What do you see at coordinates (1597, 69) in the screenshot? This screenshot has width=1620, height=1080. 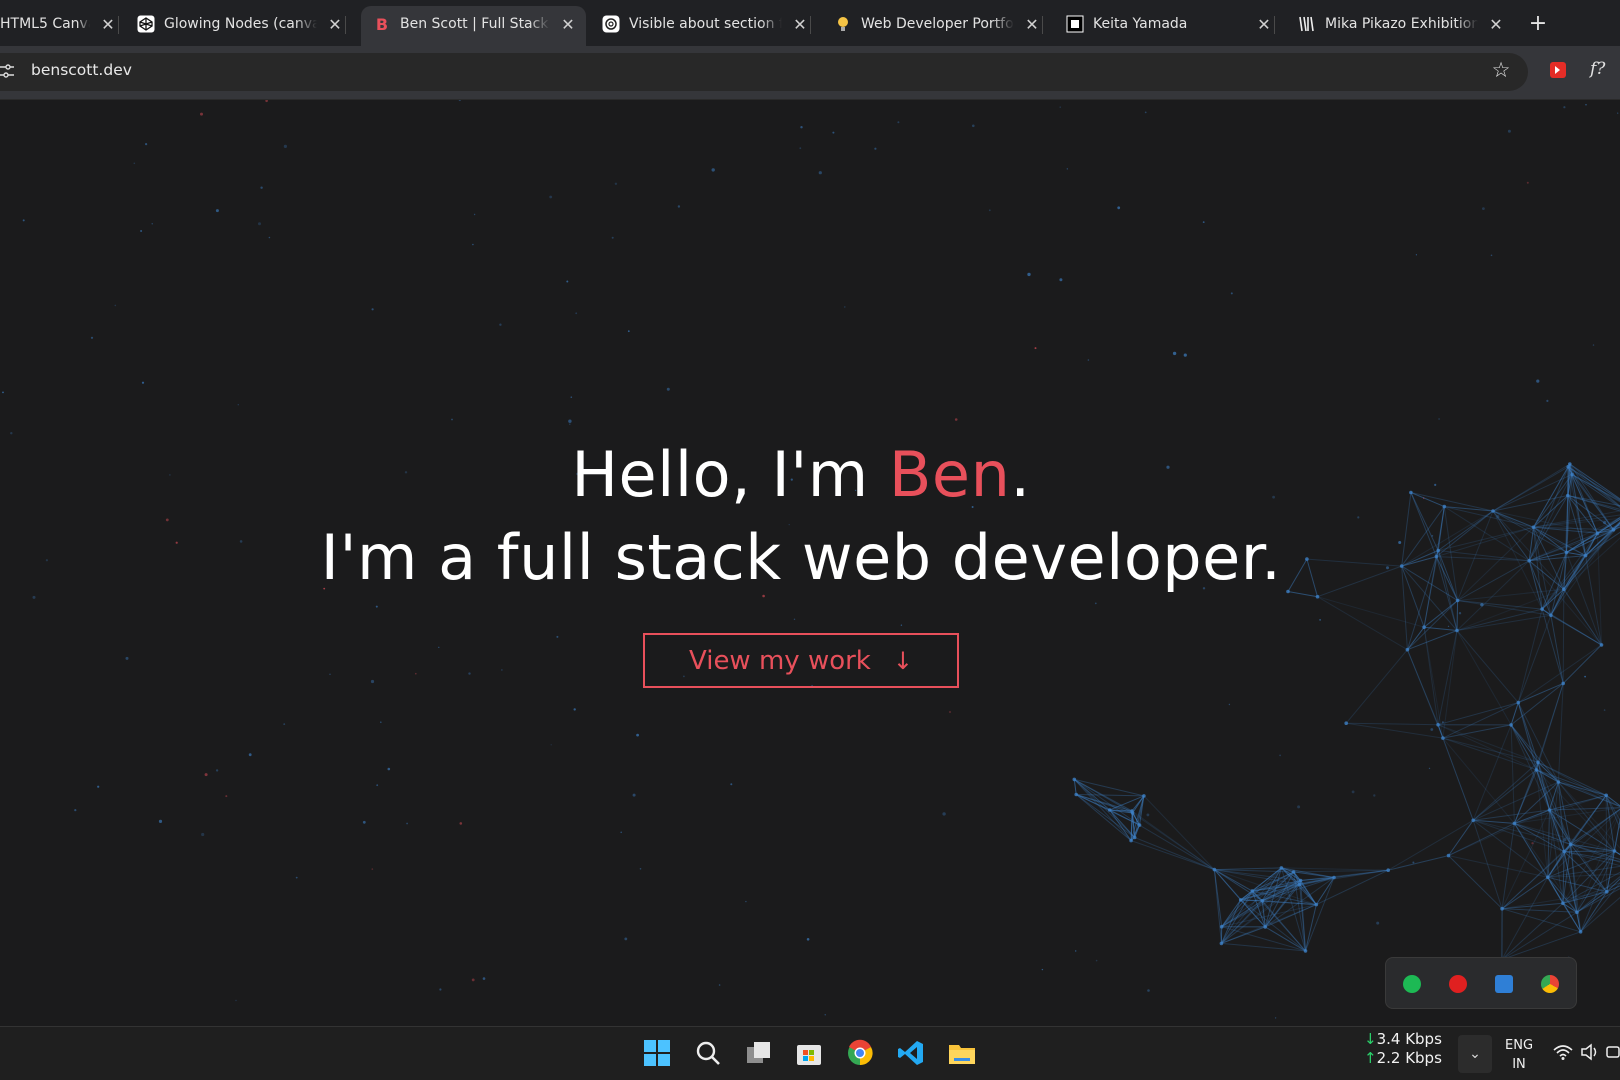 I see `extension-f-icon: f?` at bounding box center [1597, 69].